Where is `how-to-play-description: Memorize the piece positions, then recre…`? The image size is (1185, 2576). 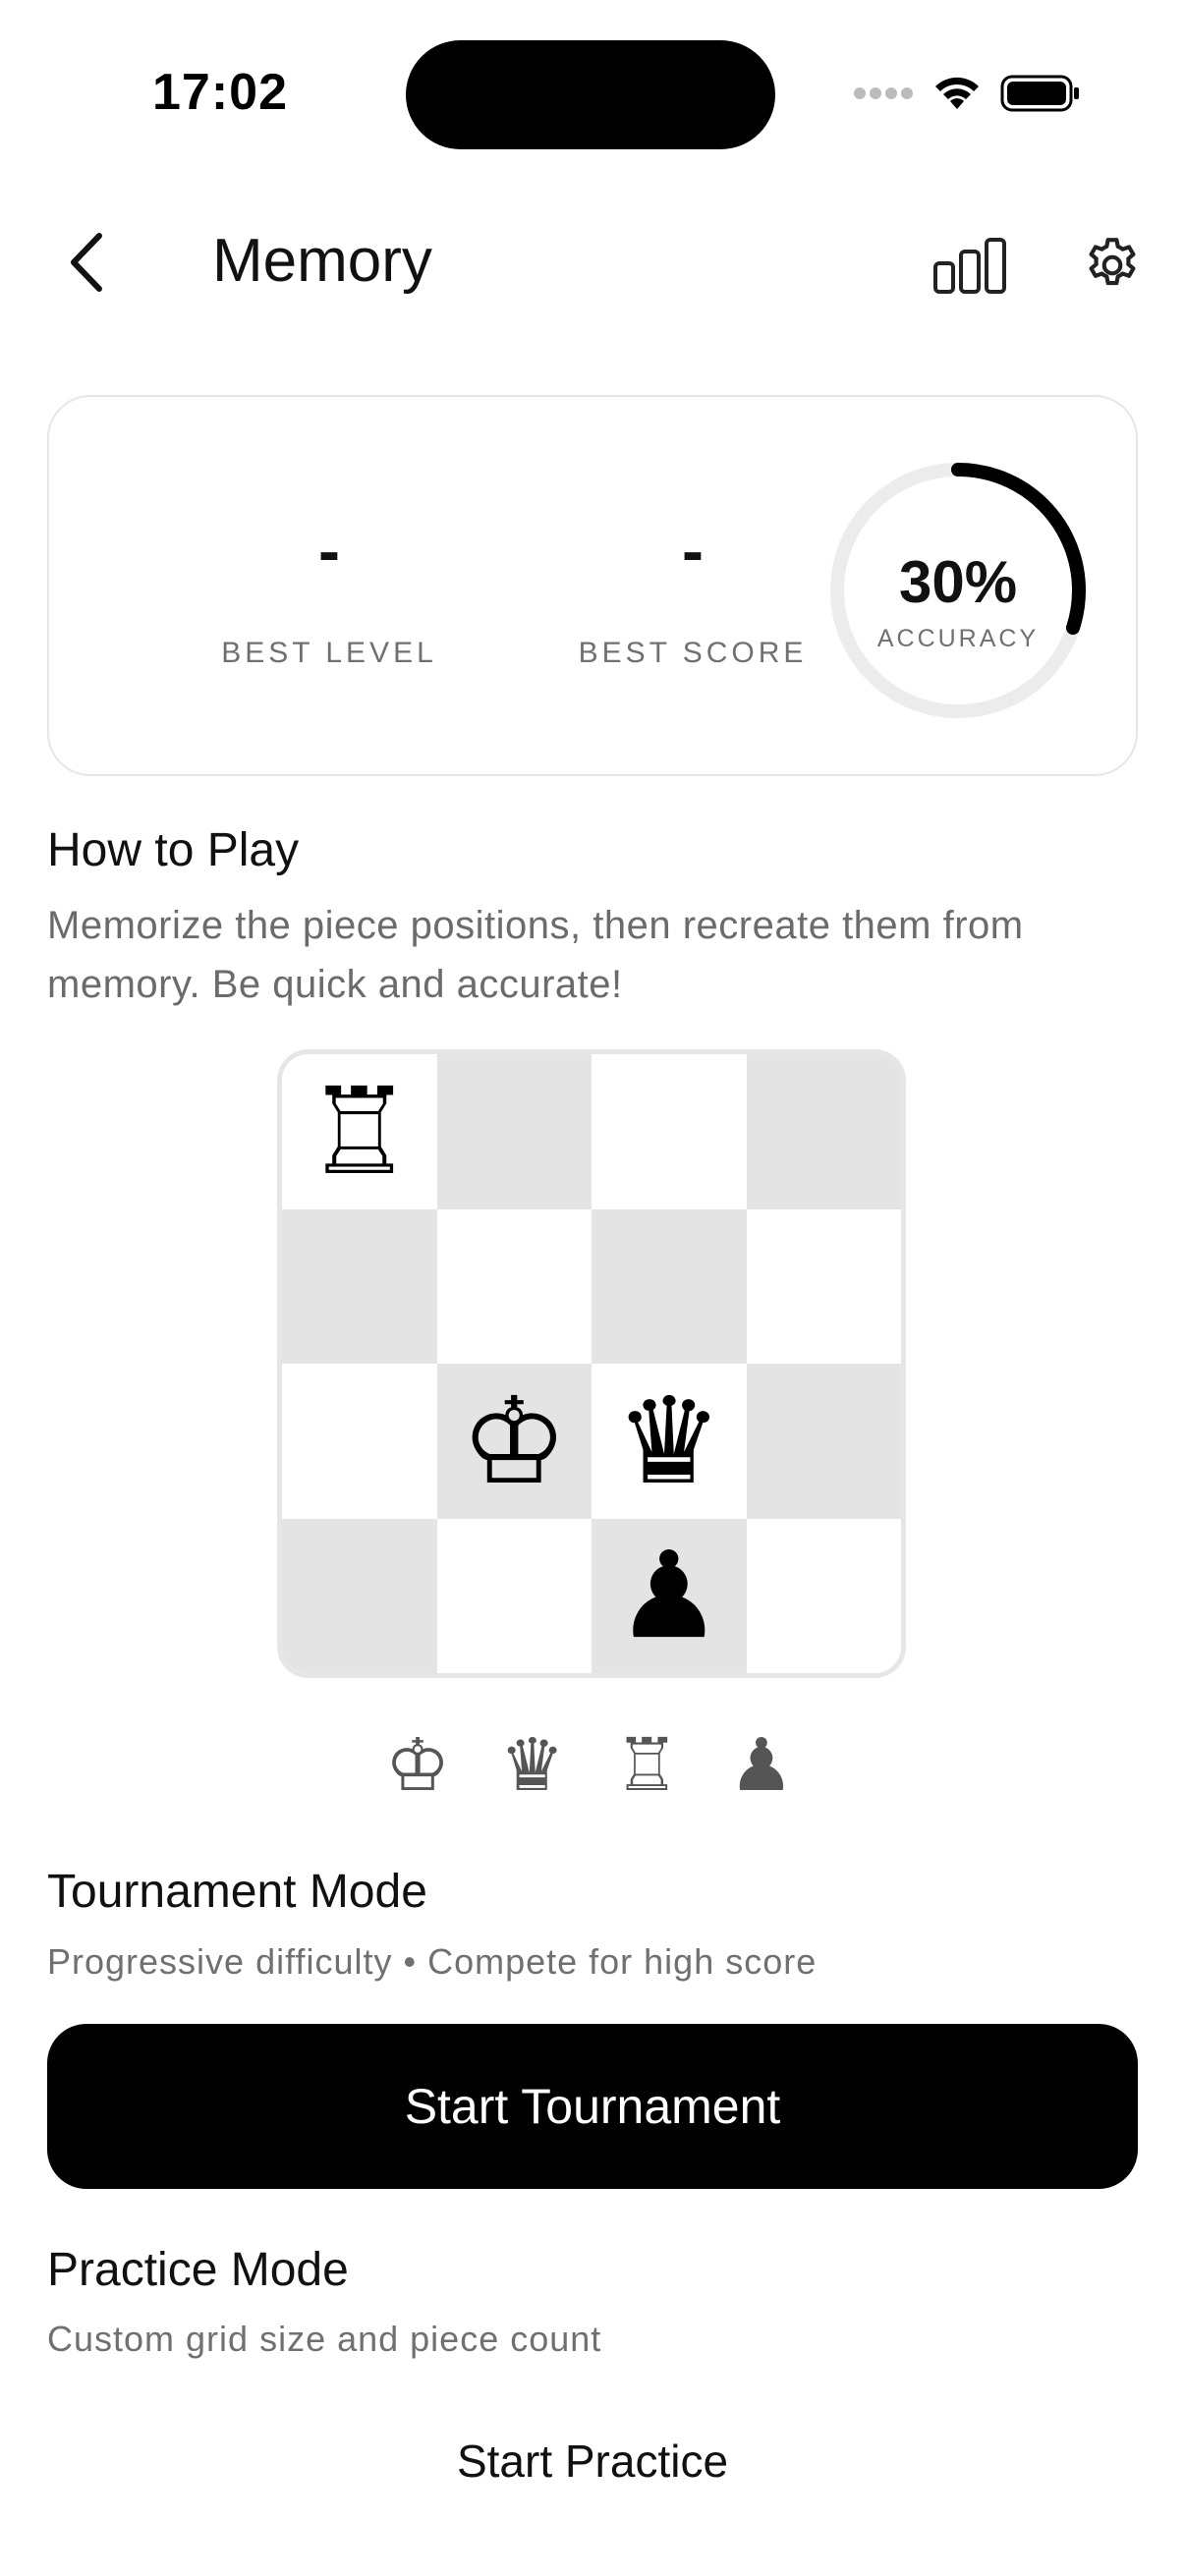
how-to-play-description: Memorize the piece positions, then recre… is located at coordinates (536, 955).